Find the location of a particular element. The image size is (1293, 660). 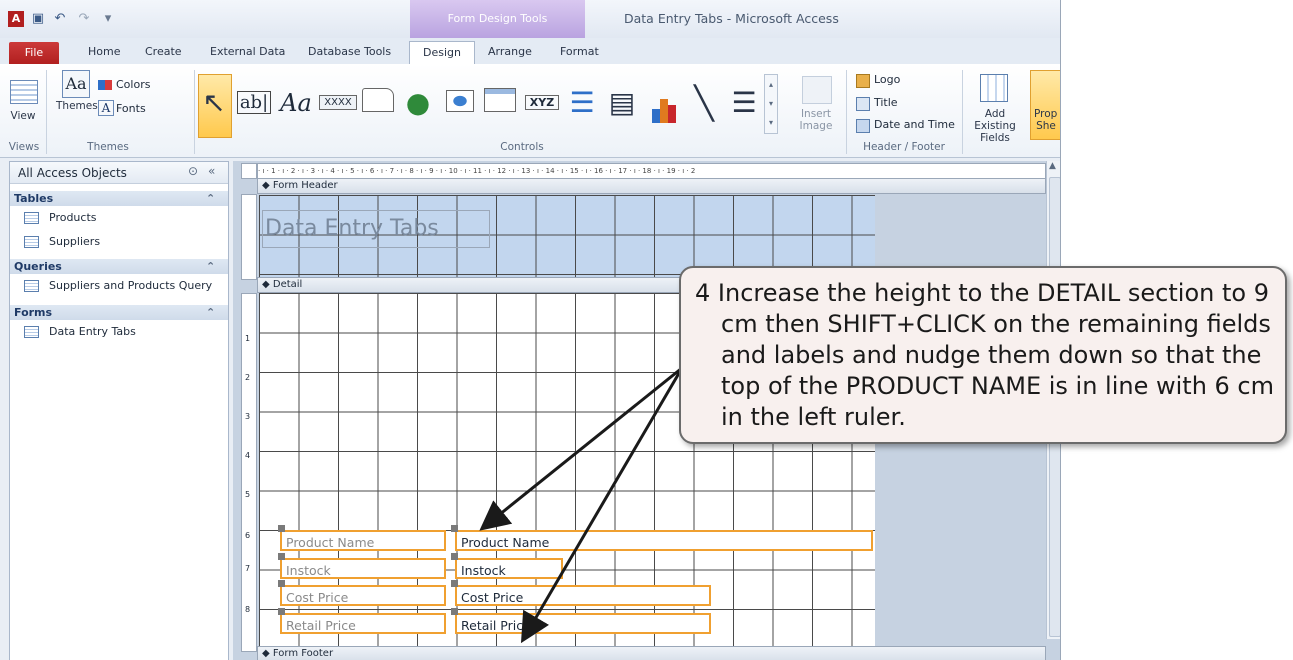

arrow-to-retail-price is located at coordinates (602, 505).